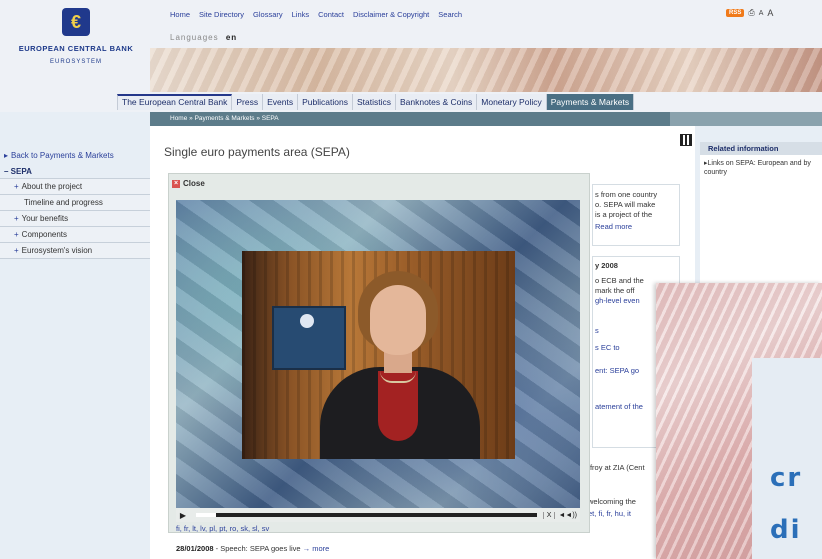 The image size is (822, 559). I want to click on tab-publications: Publications, so click(325, 102).